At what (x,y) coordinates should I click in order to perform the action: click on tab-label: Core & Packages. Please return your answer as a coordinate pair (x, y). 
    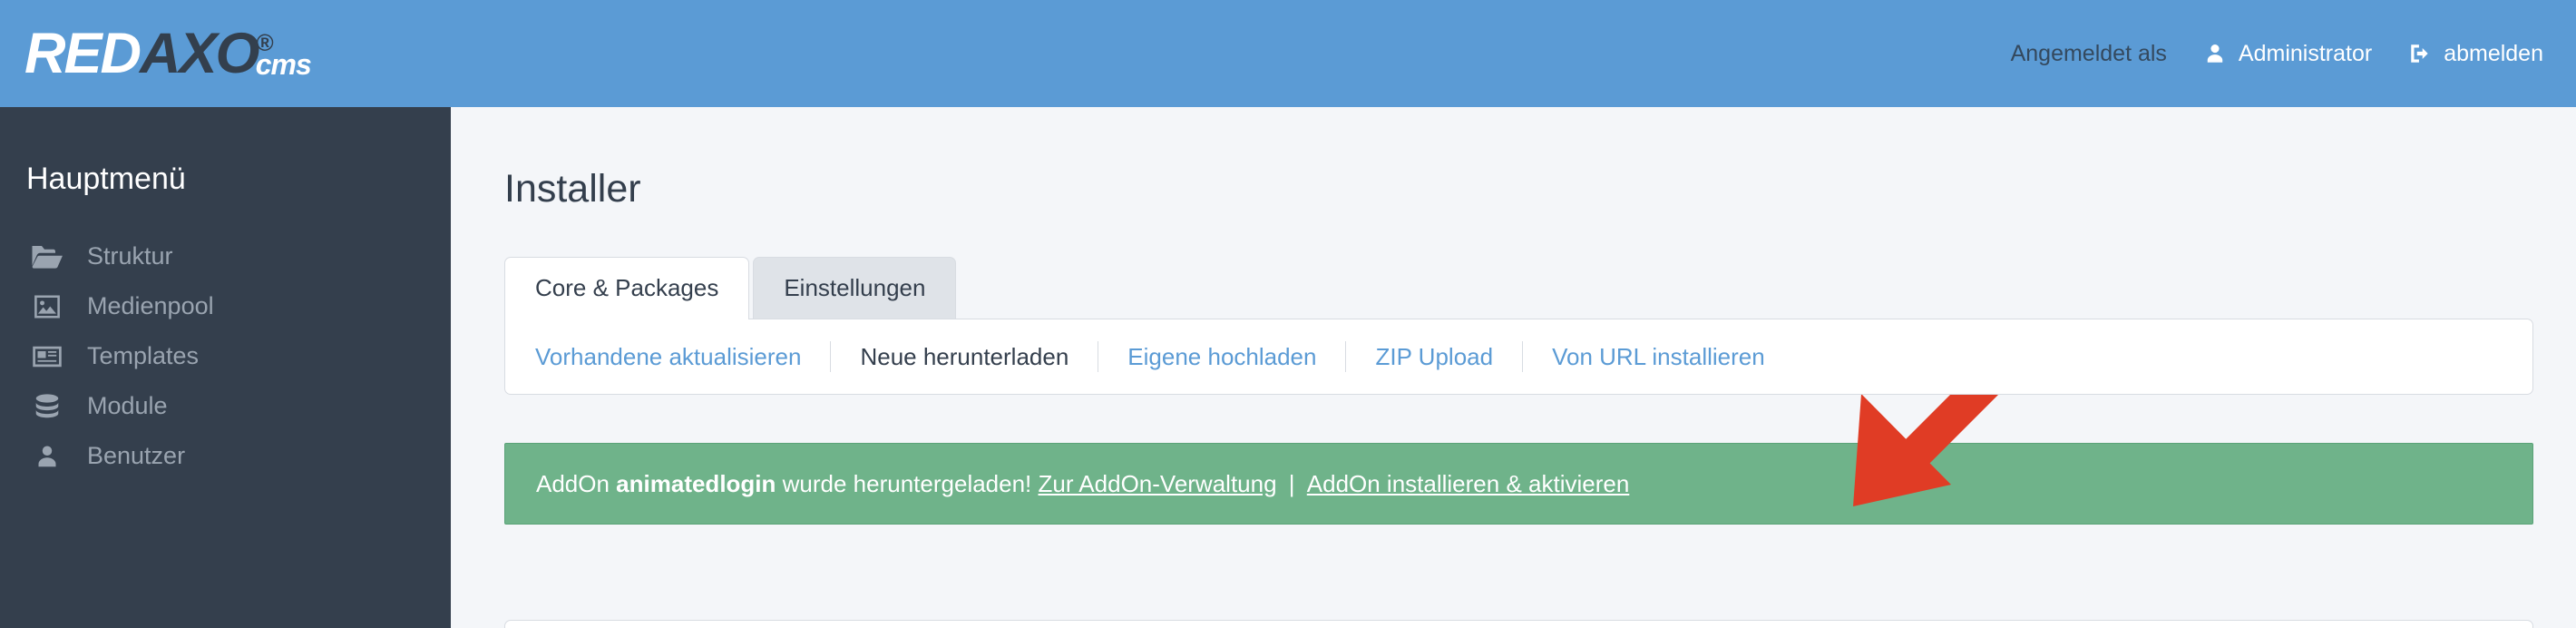
    Looking at the image, I should click on (627, 287).